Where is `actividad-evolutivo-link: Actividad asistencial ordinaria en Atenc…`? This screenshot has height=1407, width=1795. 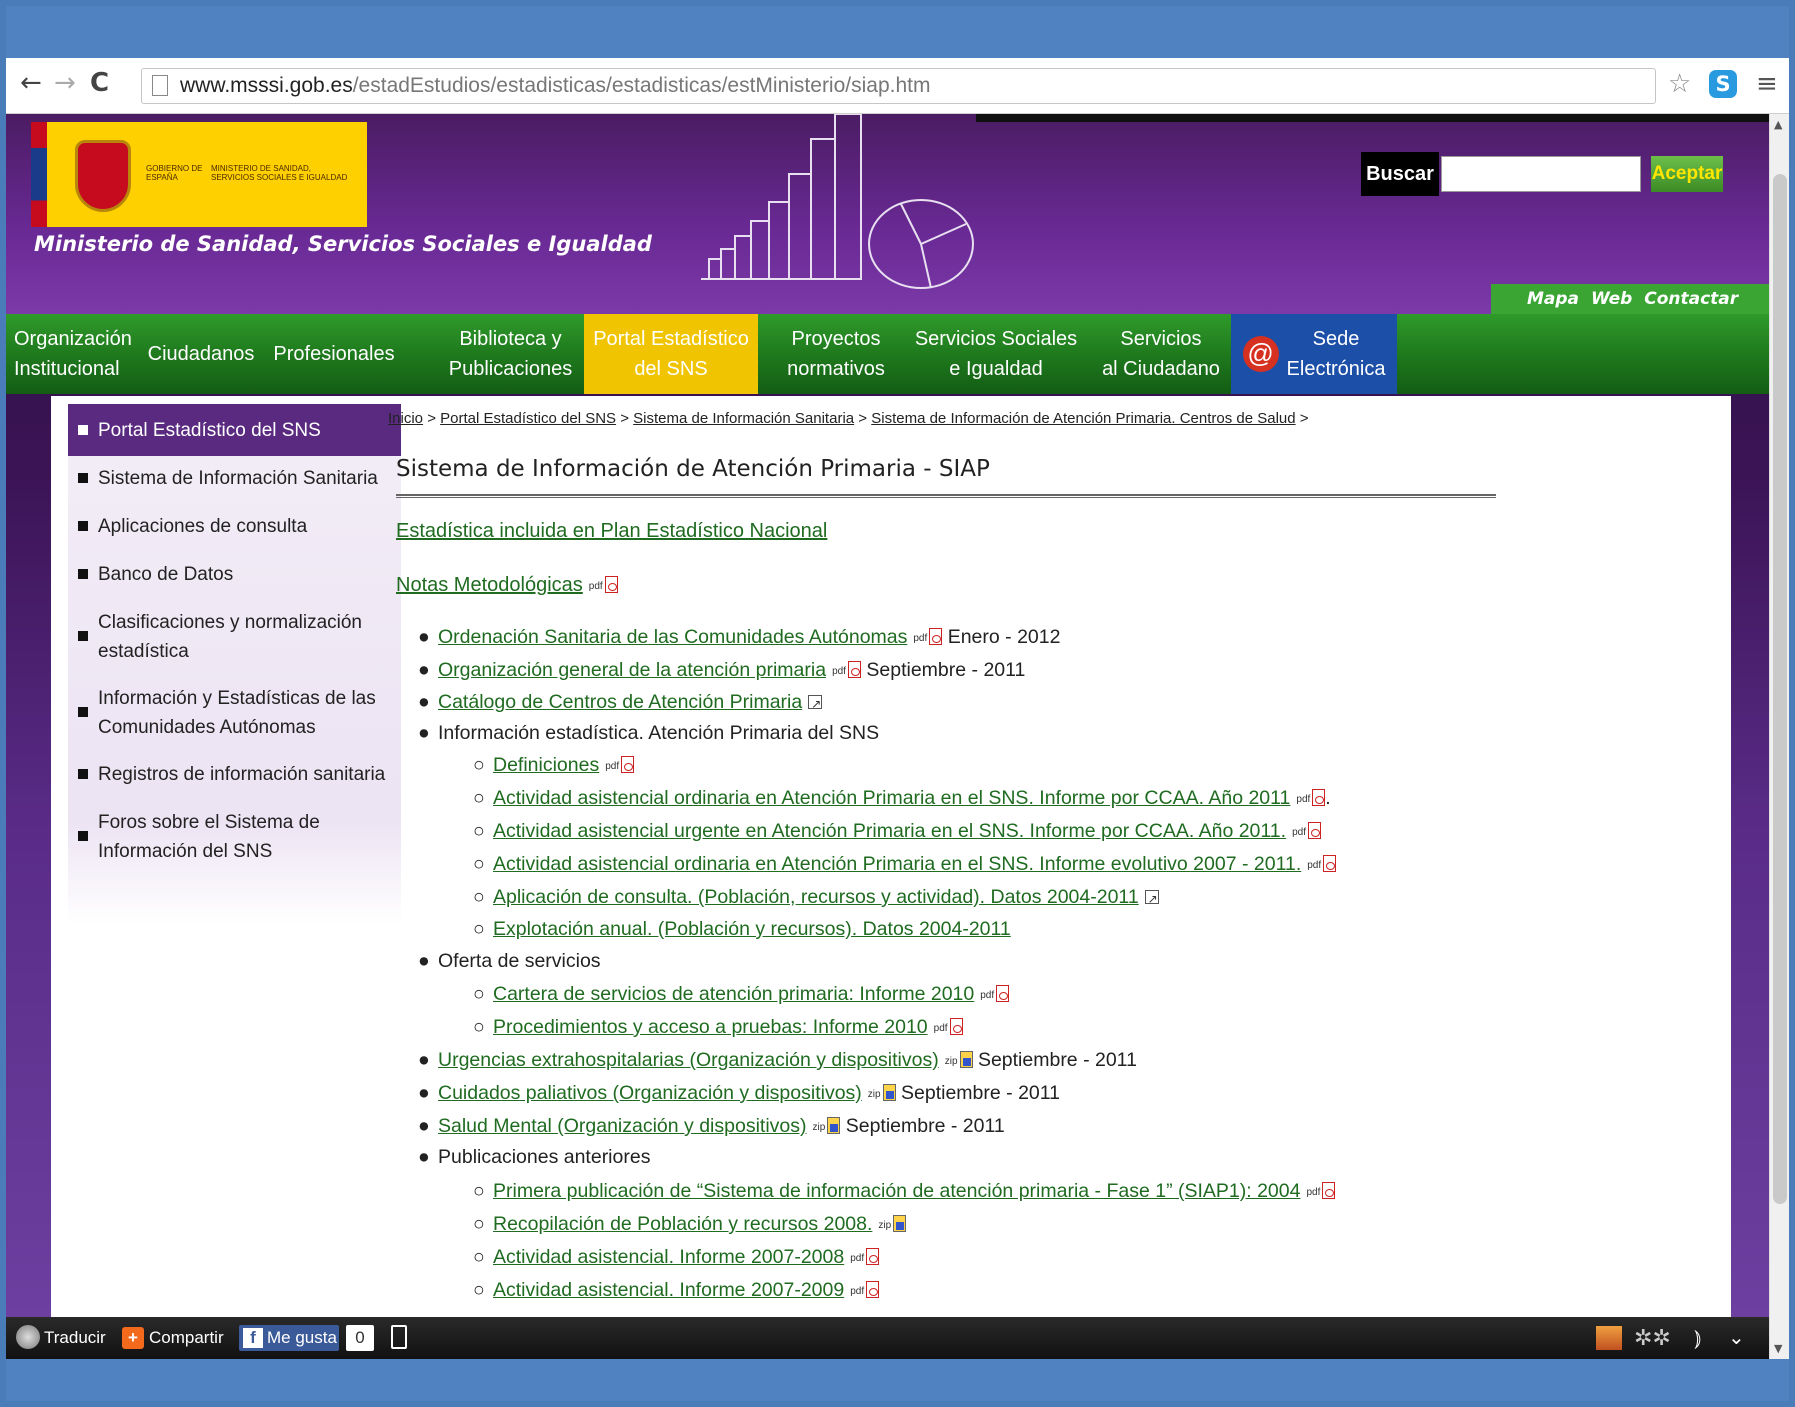
actividad-evolutivo-link: Actividad asistencial ordinaria en Atenc… is located at coordinates (897, 864).